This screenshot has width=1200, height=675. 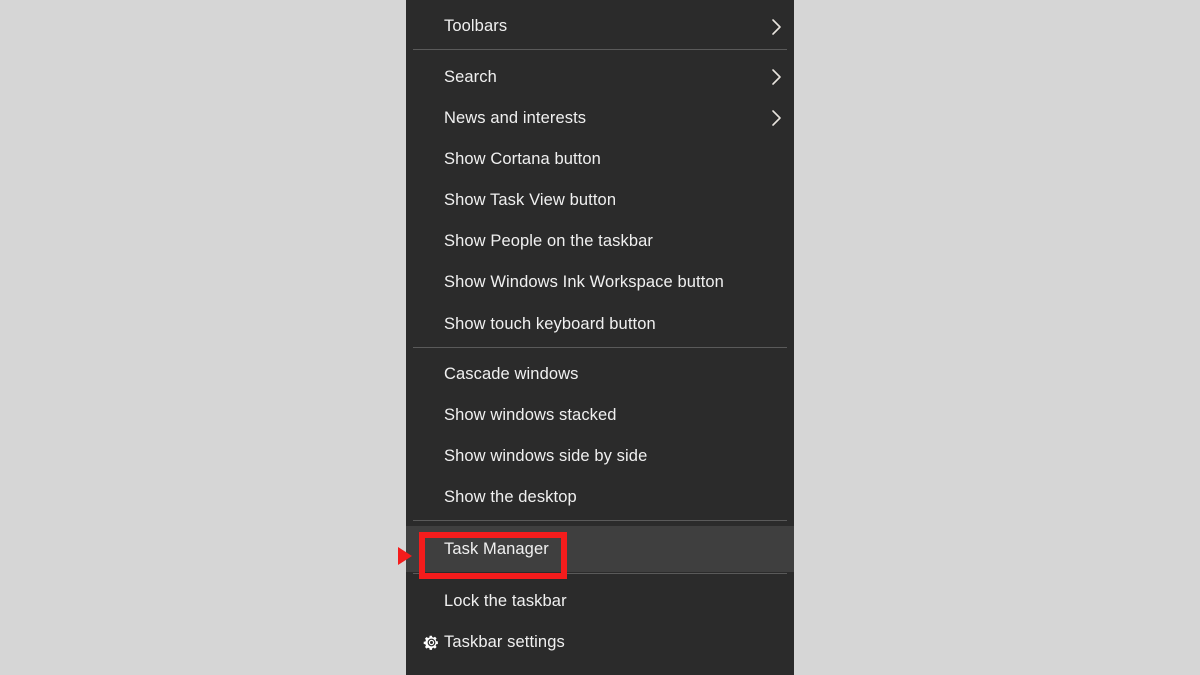 What do you see at coordinates (510, 497) in the screenshot?
I see `menu-item-label: Show the desktop` at bounding box center [510, 497].